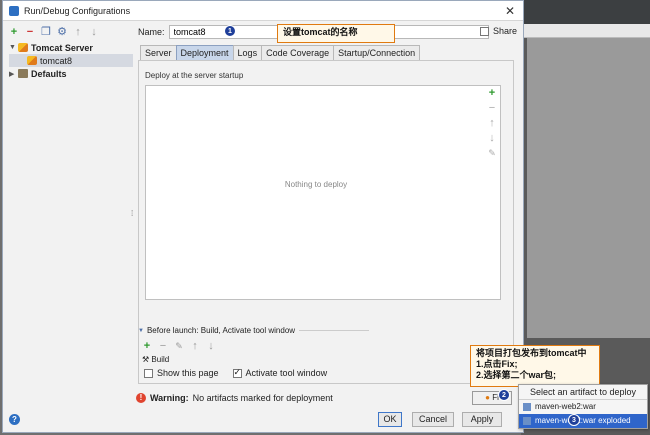 The image size is (650, 435). Describe the element at coordinates (46, 32) in the screenshot. I see `copy-icon: ❐` at that location.